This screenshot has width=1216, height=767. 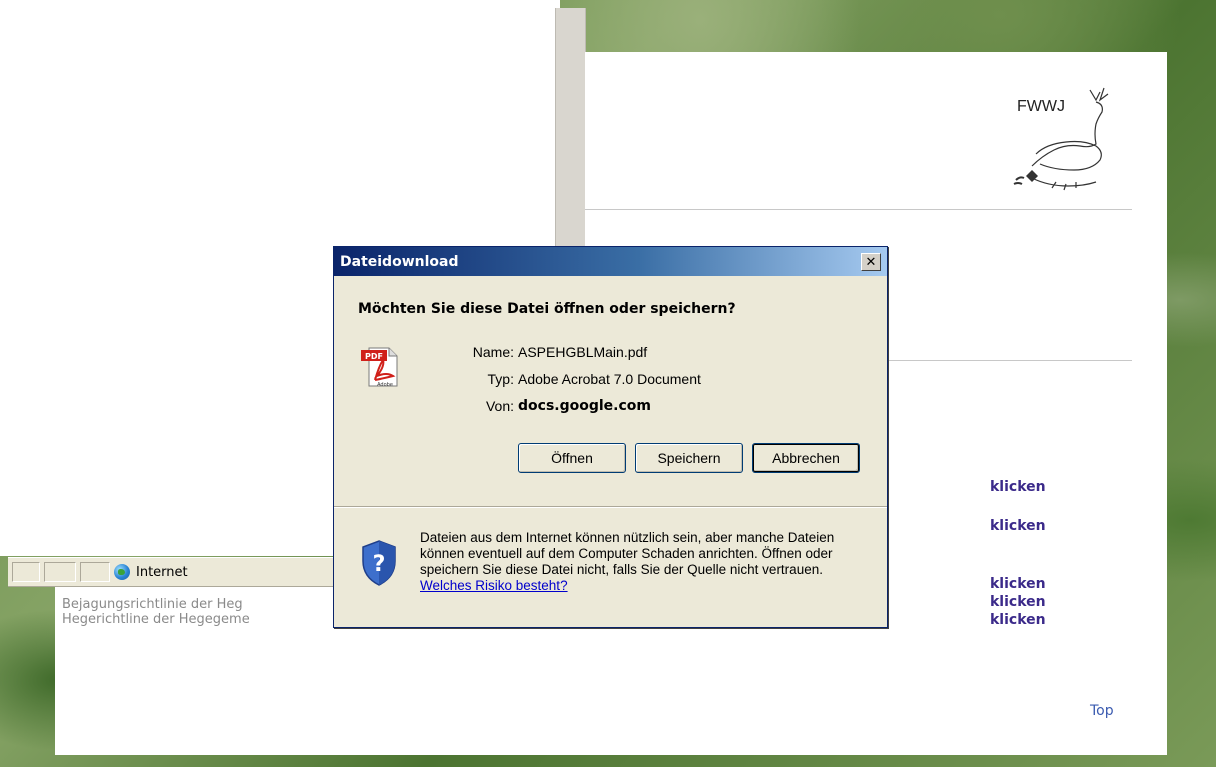 I want to click on save-button: Speichern, so click(x=689, y=458).